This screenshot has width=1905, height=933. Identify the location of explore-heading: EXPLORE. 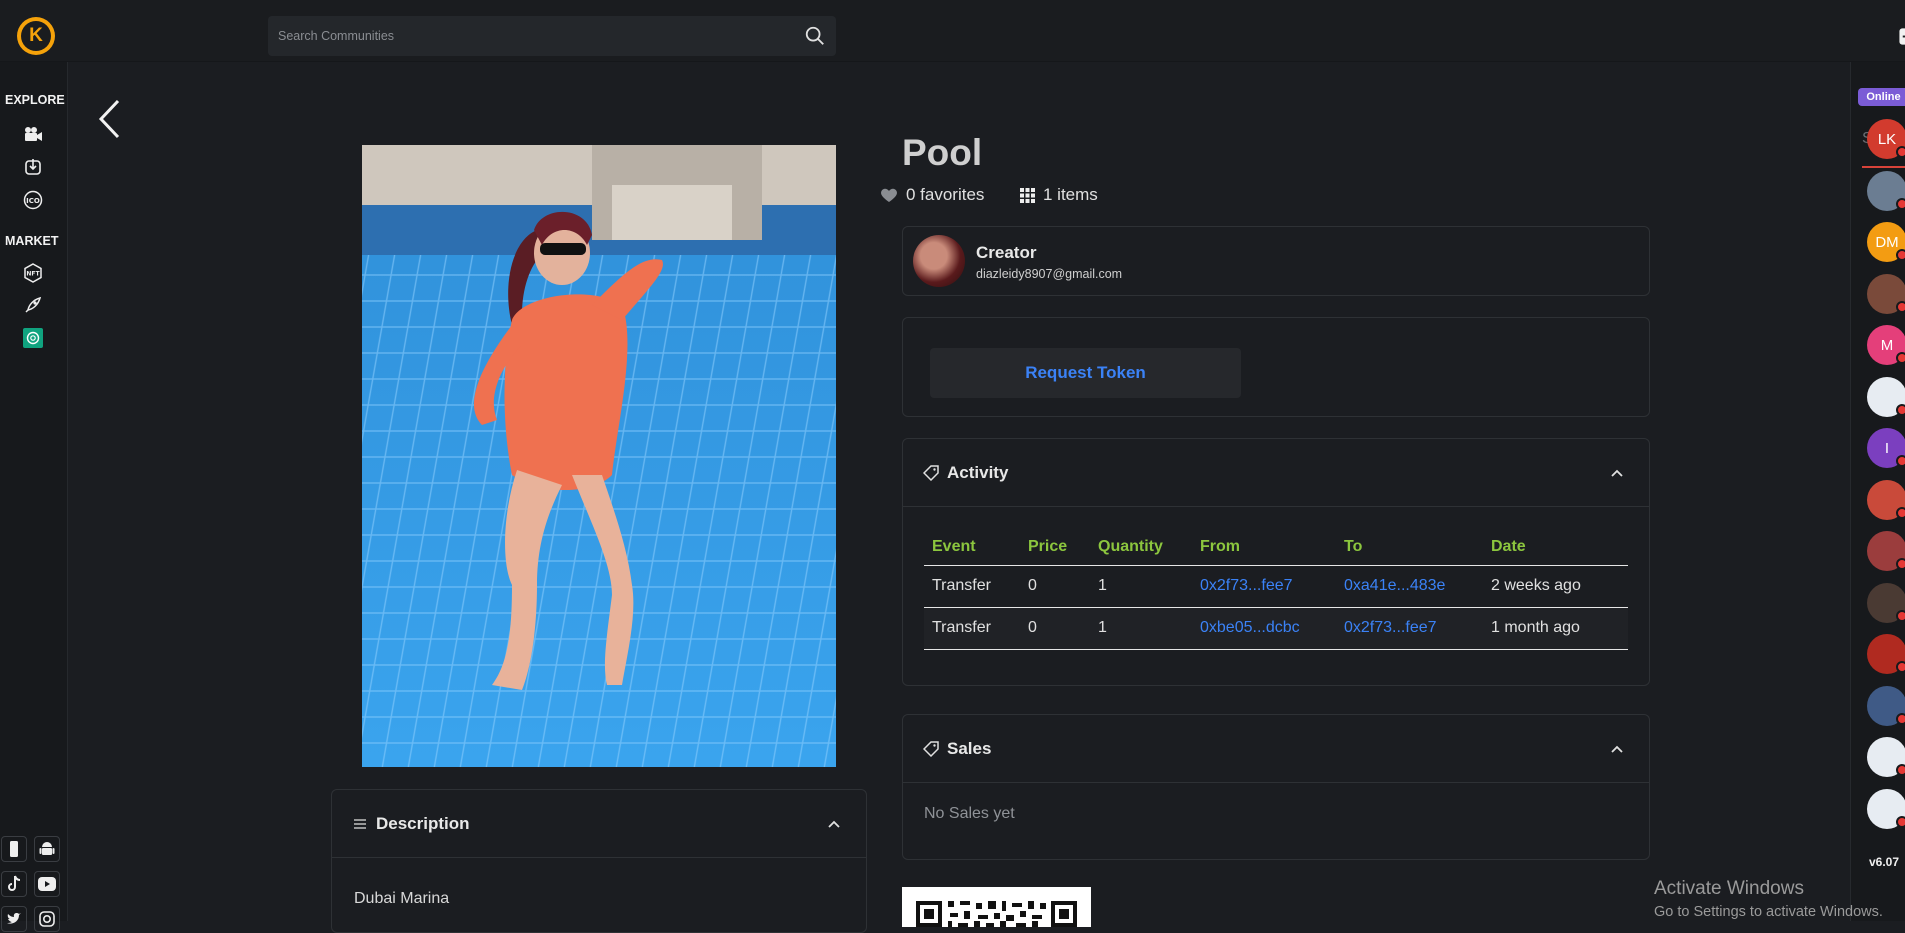
(35, 100).